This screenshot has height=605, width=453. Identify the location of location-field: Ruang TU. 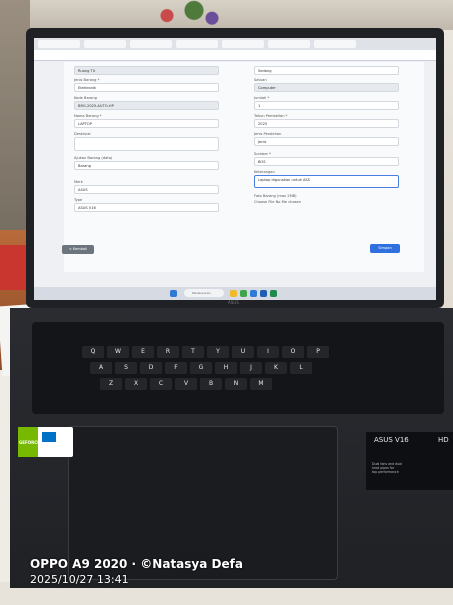
(146, 70).